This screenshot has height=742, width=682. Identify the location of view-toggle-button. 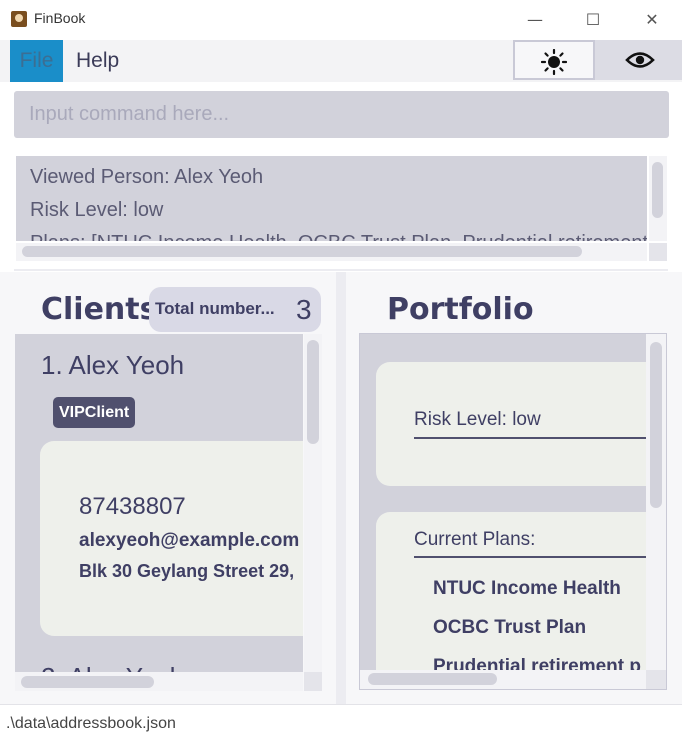
(638, 60).